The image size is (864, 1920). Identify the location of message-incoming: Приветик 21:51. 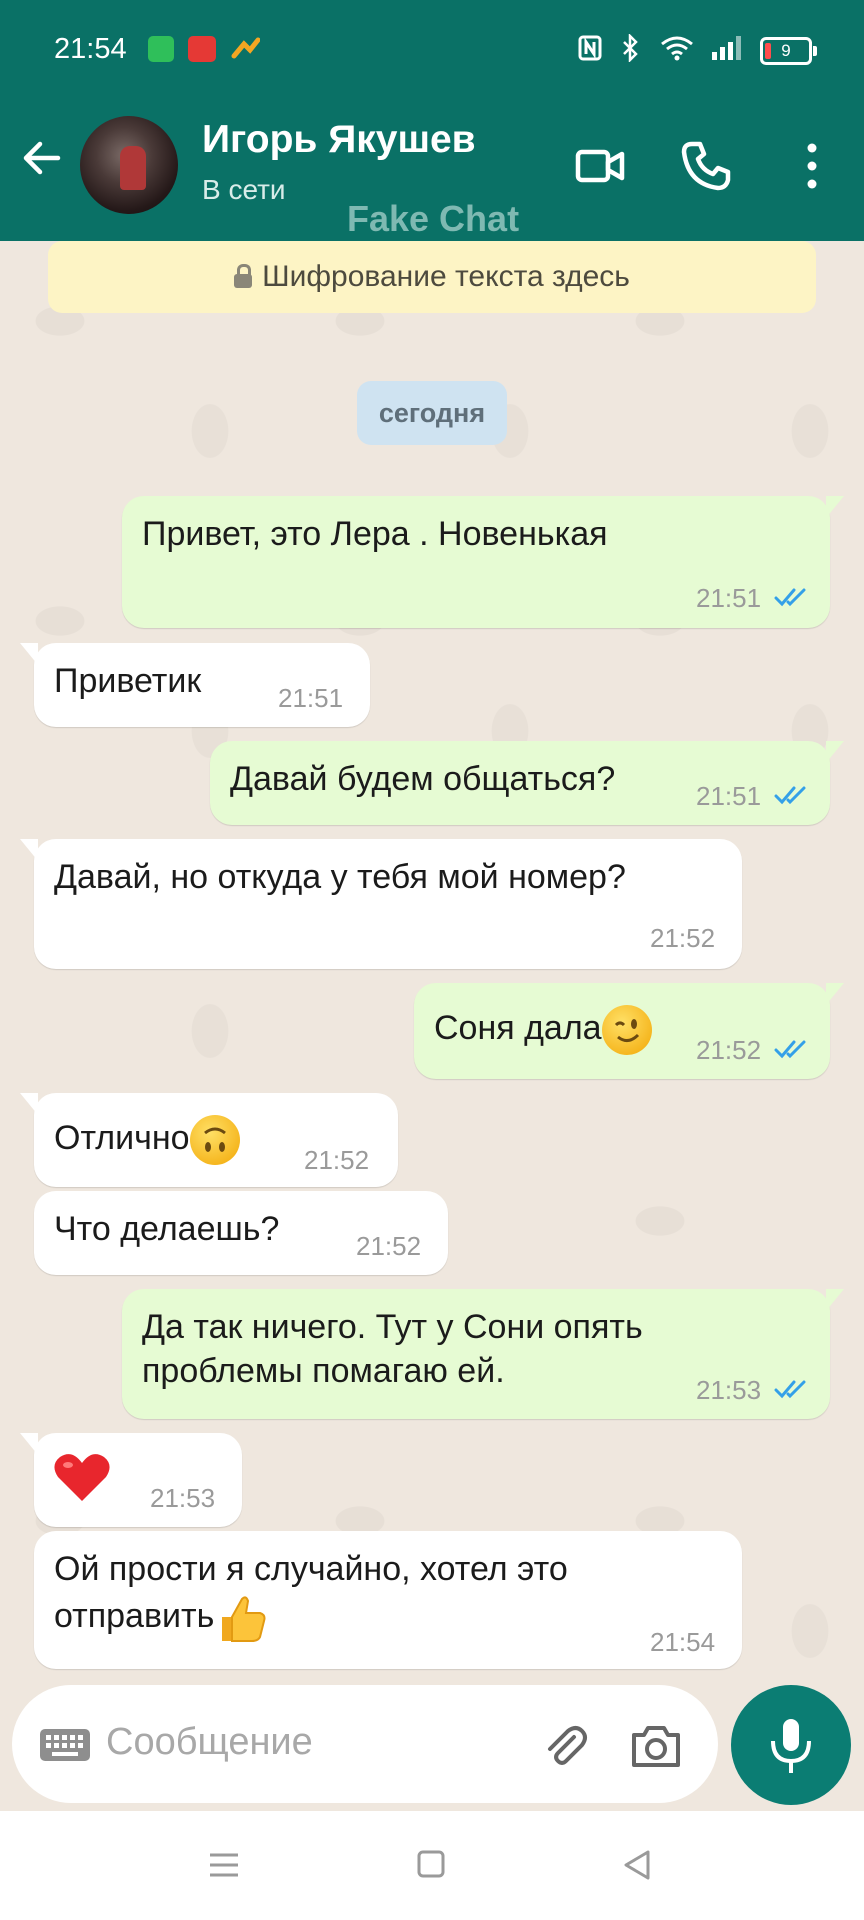
(195, 685).